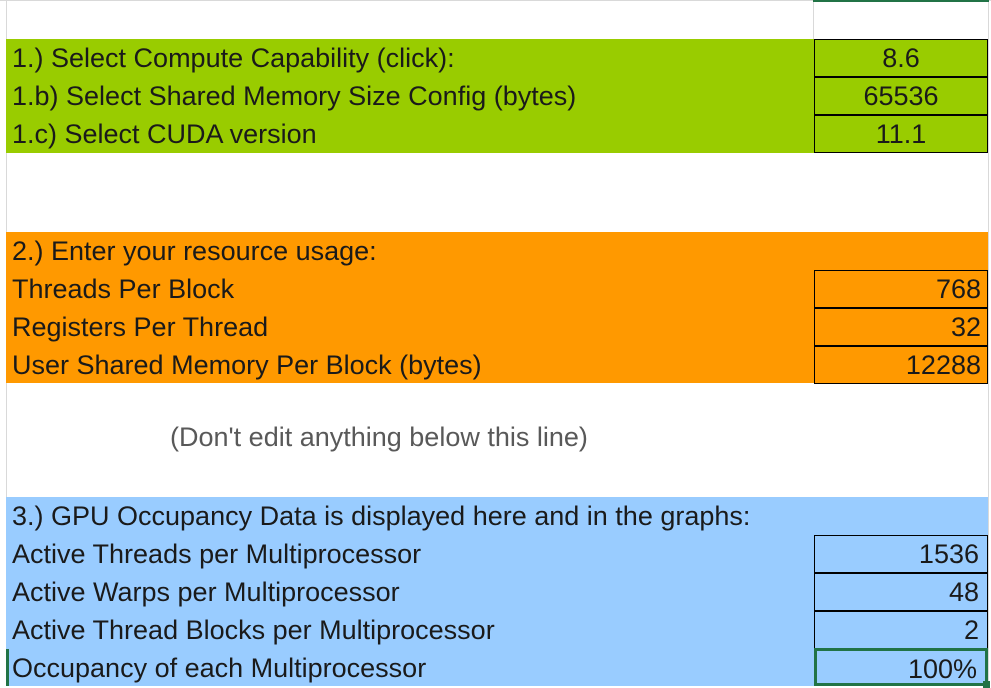 Image resolution: width=991 pixels, height=688 pixels. What do you see at coordinates (986, 684) in the screenshot?
I see `fill-handle` at bounding box center [986, 684].